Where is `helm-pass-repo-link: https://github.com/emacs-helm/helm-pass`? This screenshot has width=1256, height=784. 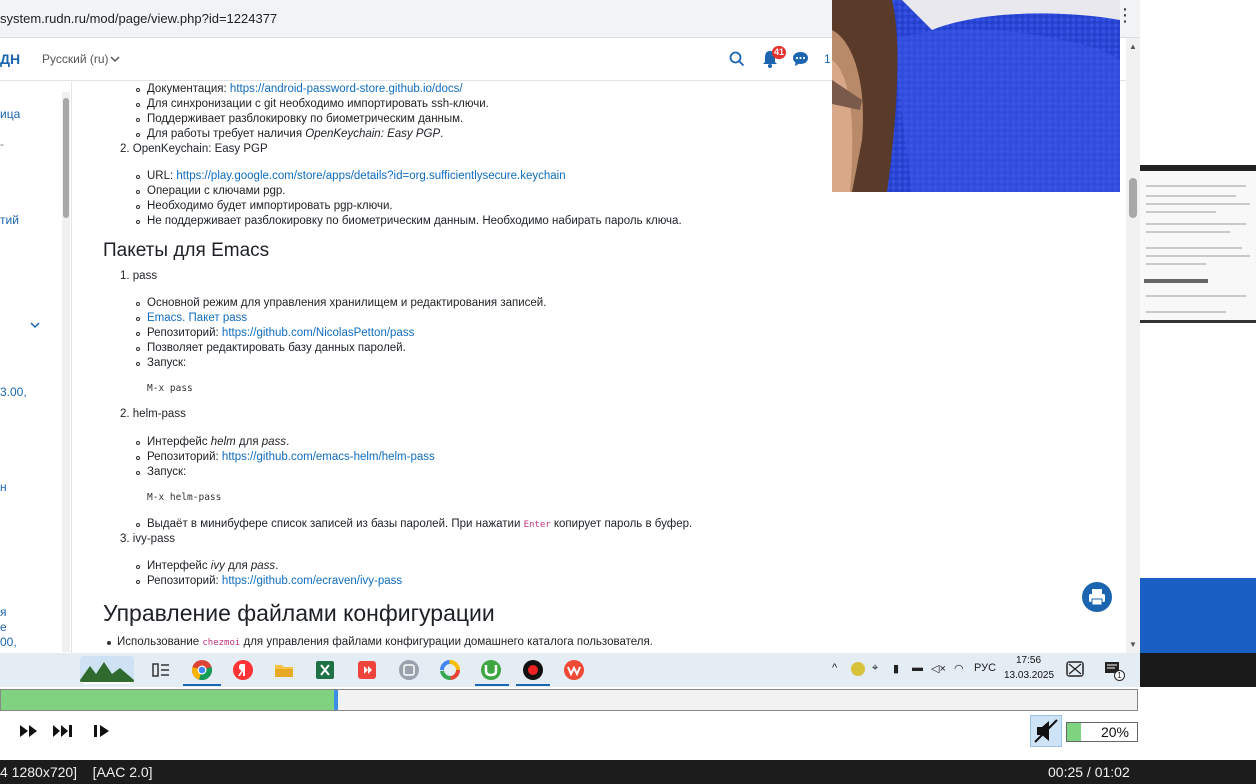
helm-pass-repo-link: https://github.com/emacs-helm/helm-pass is located at coordinates (328, 457).